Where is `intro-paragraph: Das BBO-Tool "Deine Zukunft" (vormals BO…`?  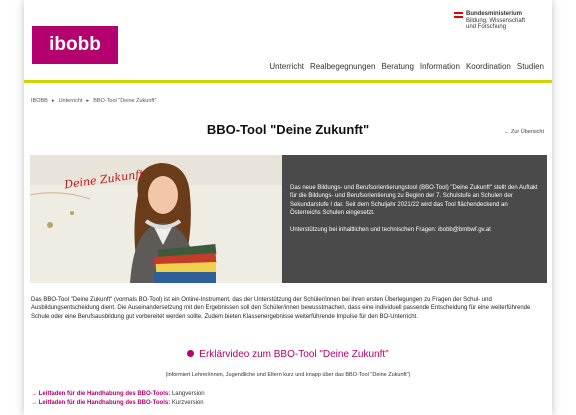
intro-paragraph: Das BBO-Tool "Deine Zukunft" (vormals BO… is located at coordinates (281, 308).